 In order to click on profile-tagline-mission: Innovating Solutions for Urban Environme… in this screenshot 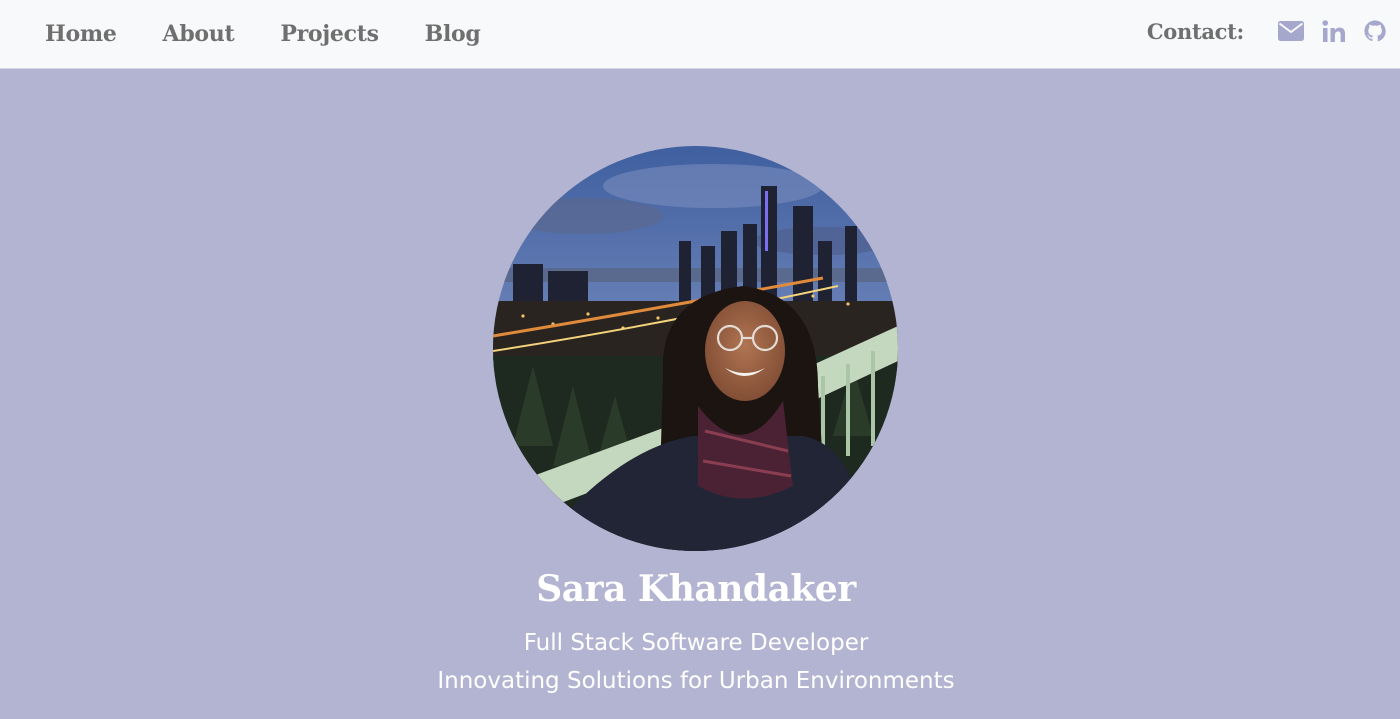, I will do `click(696, 681)`.